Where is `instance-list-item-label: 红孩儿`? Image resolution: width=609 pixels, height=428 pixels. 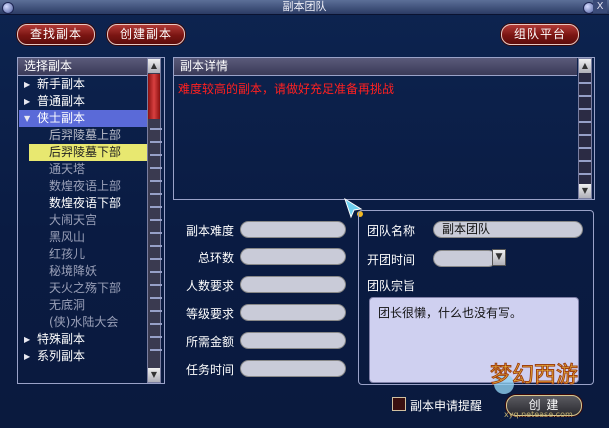
instance-list-item-label: 红孩儿 is located at coordinates (67, 254).